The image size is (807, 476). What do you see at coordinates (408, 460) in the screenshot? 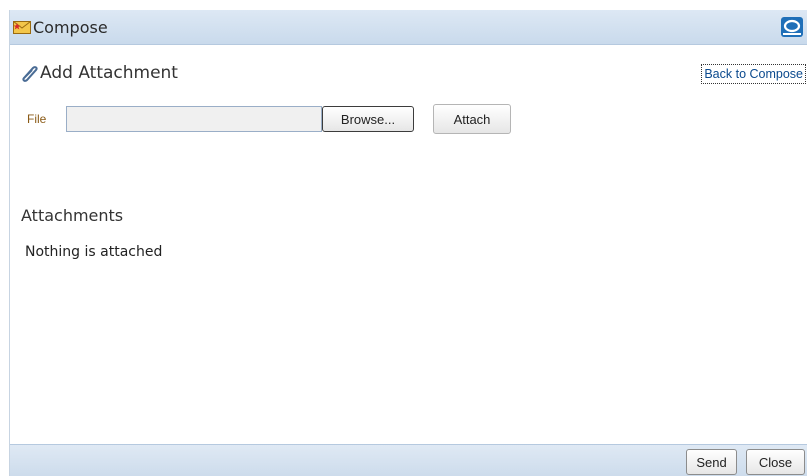
I see `footer-bar: Send Close` at bounding box center [408, 460].